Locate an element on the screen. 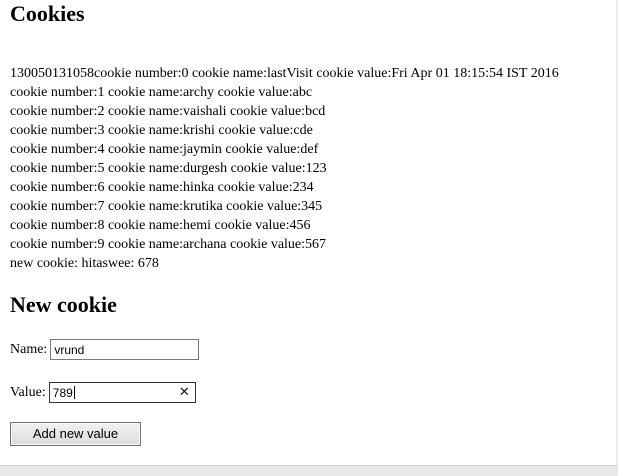  name-input: vrund is located at coordinates (125, 349).